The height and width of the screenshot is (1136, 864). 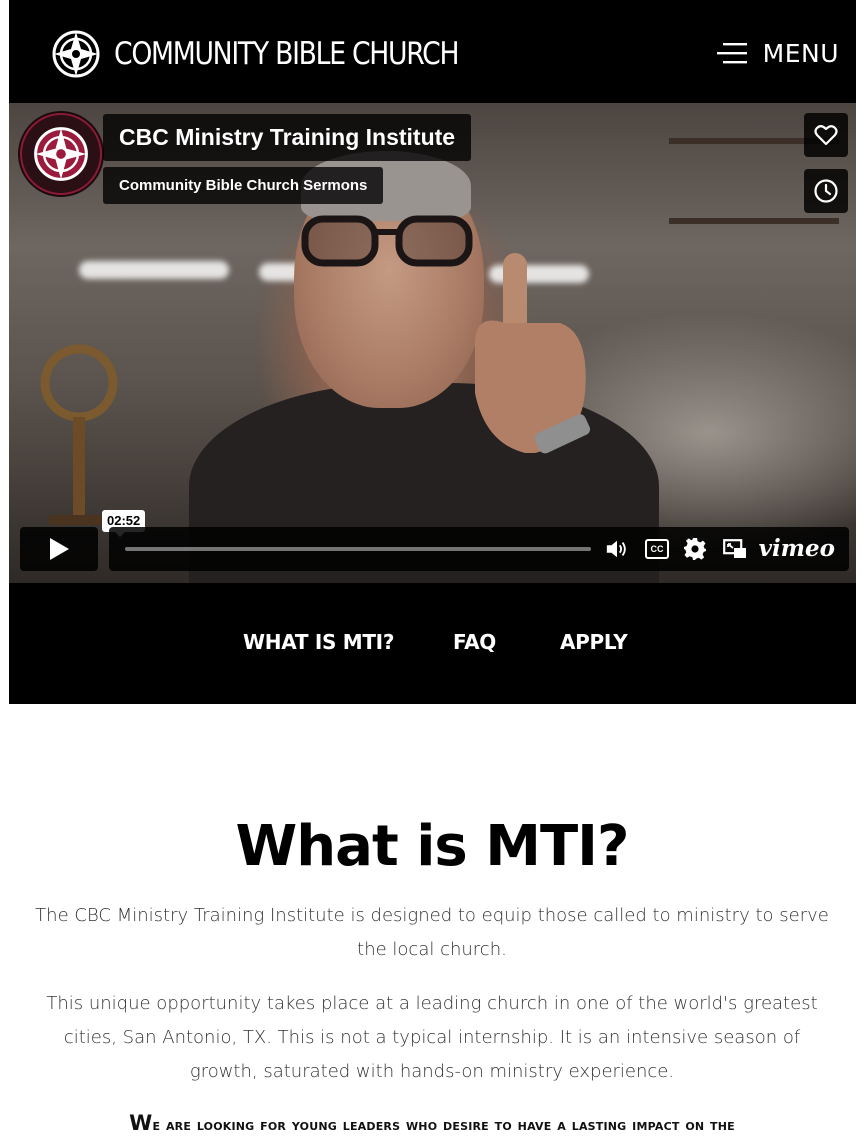 I want to click on pip-icon, so click(x=734, y=548).